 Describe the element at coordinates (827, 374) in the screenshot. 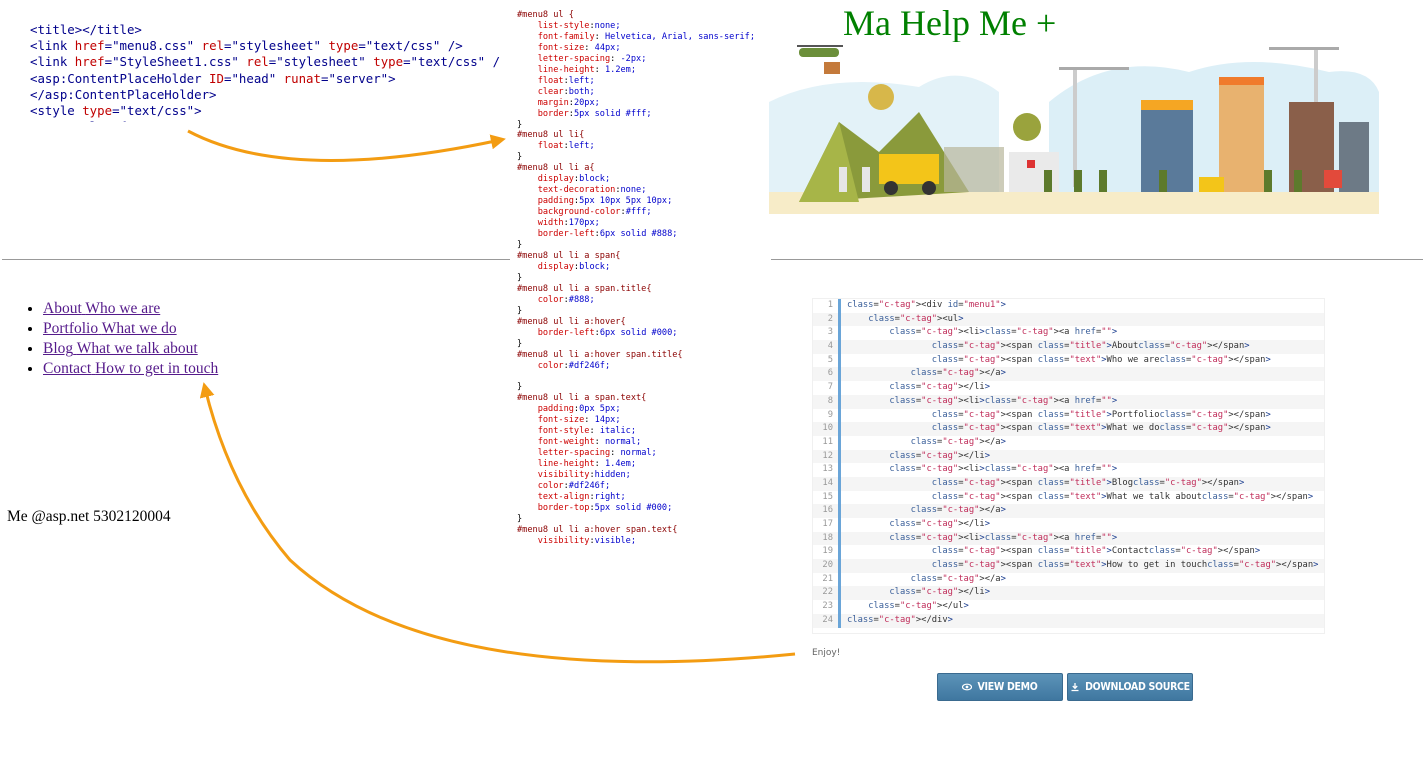

I see `line-number: 6` at that location.